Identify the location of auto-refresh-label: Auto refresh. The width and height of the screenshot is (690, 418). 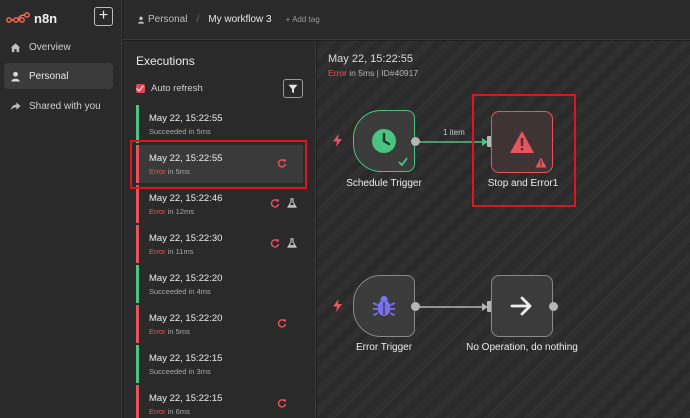
(177, 88).